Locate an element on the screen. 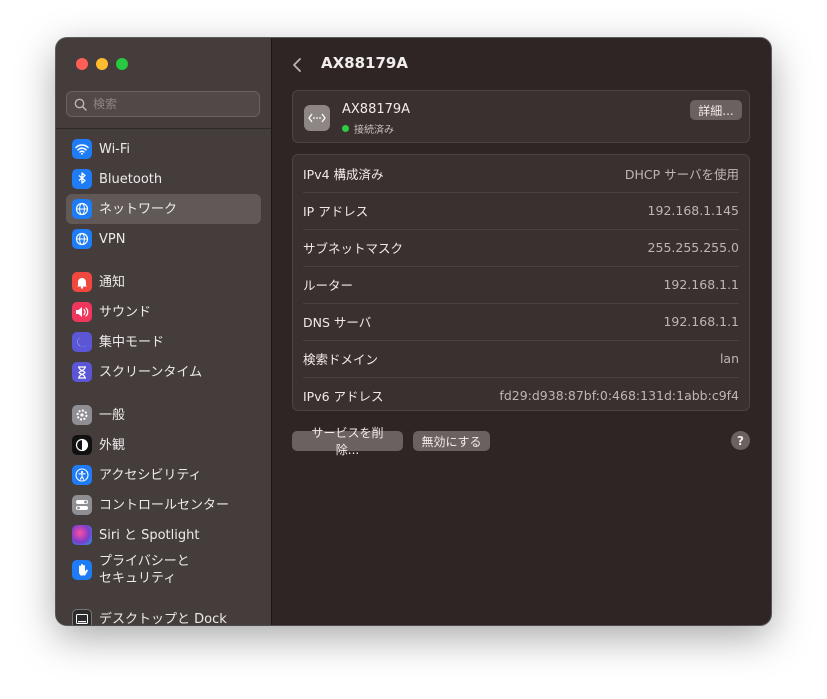 This screenshot has width=827, height=699. detail-row-subnet-mask: サブネットマスク 255.255.255.0 is located at coordinates (521, 248).